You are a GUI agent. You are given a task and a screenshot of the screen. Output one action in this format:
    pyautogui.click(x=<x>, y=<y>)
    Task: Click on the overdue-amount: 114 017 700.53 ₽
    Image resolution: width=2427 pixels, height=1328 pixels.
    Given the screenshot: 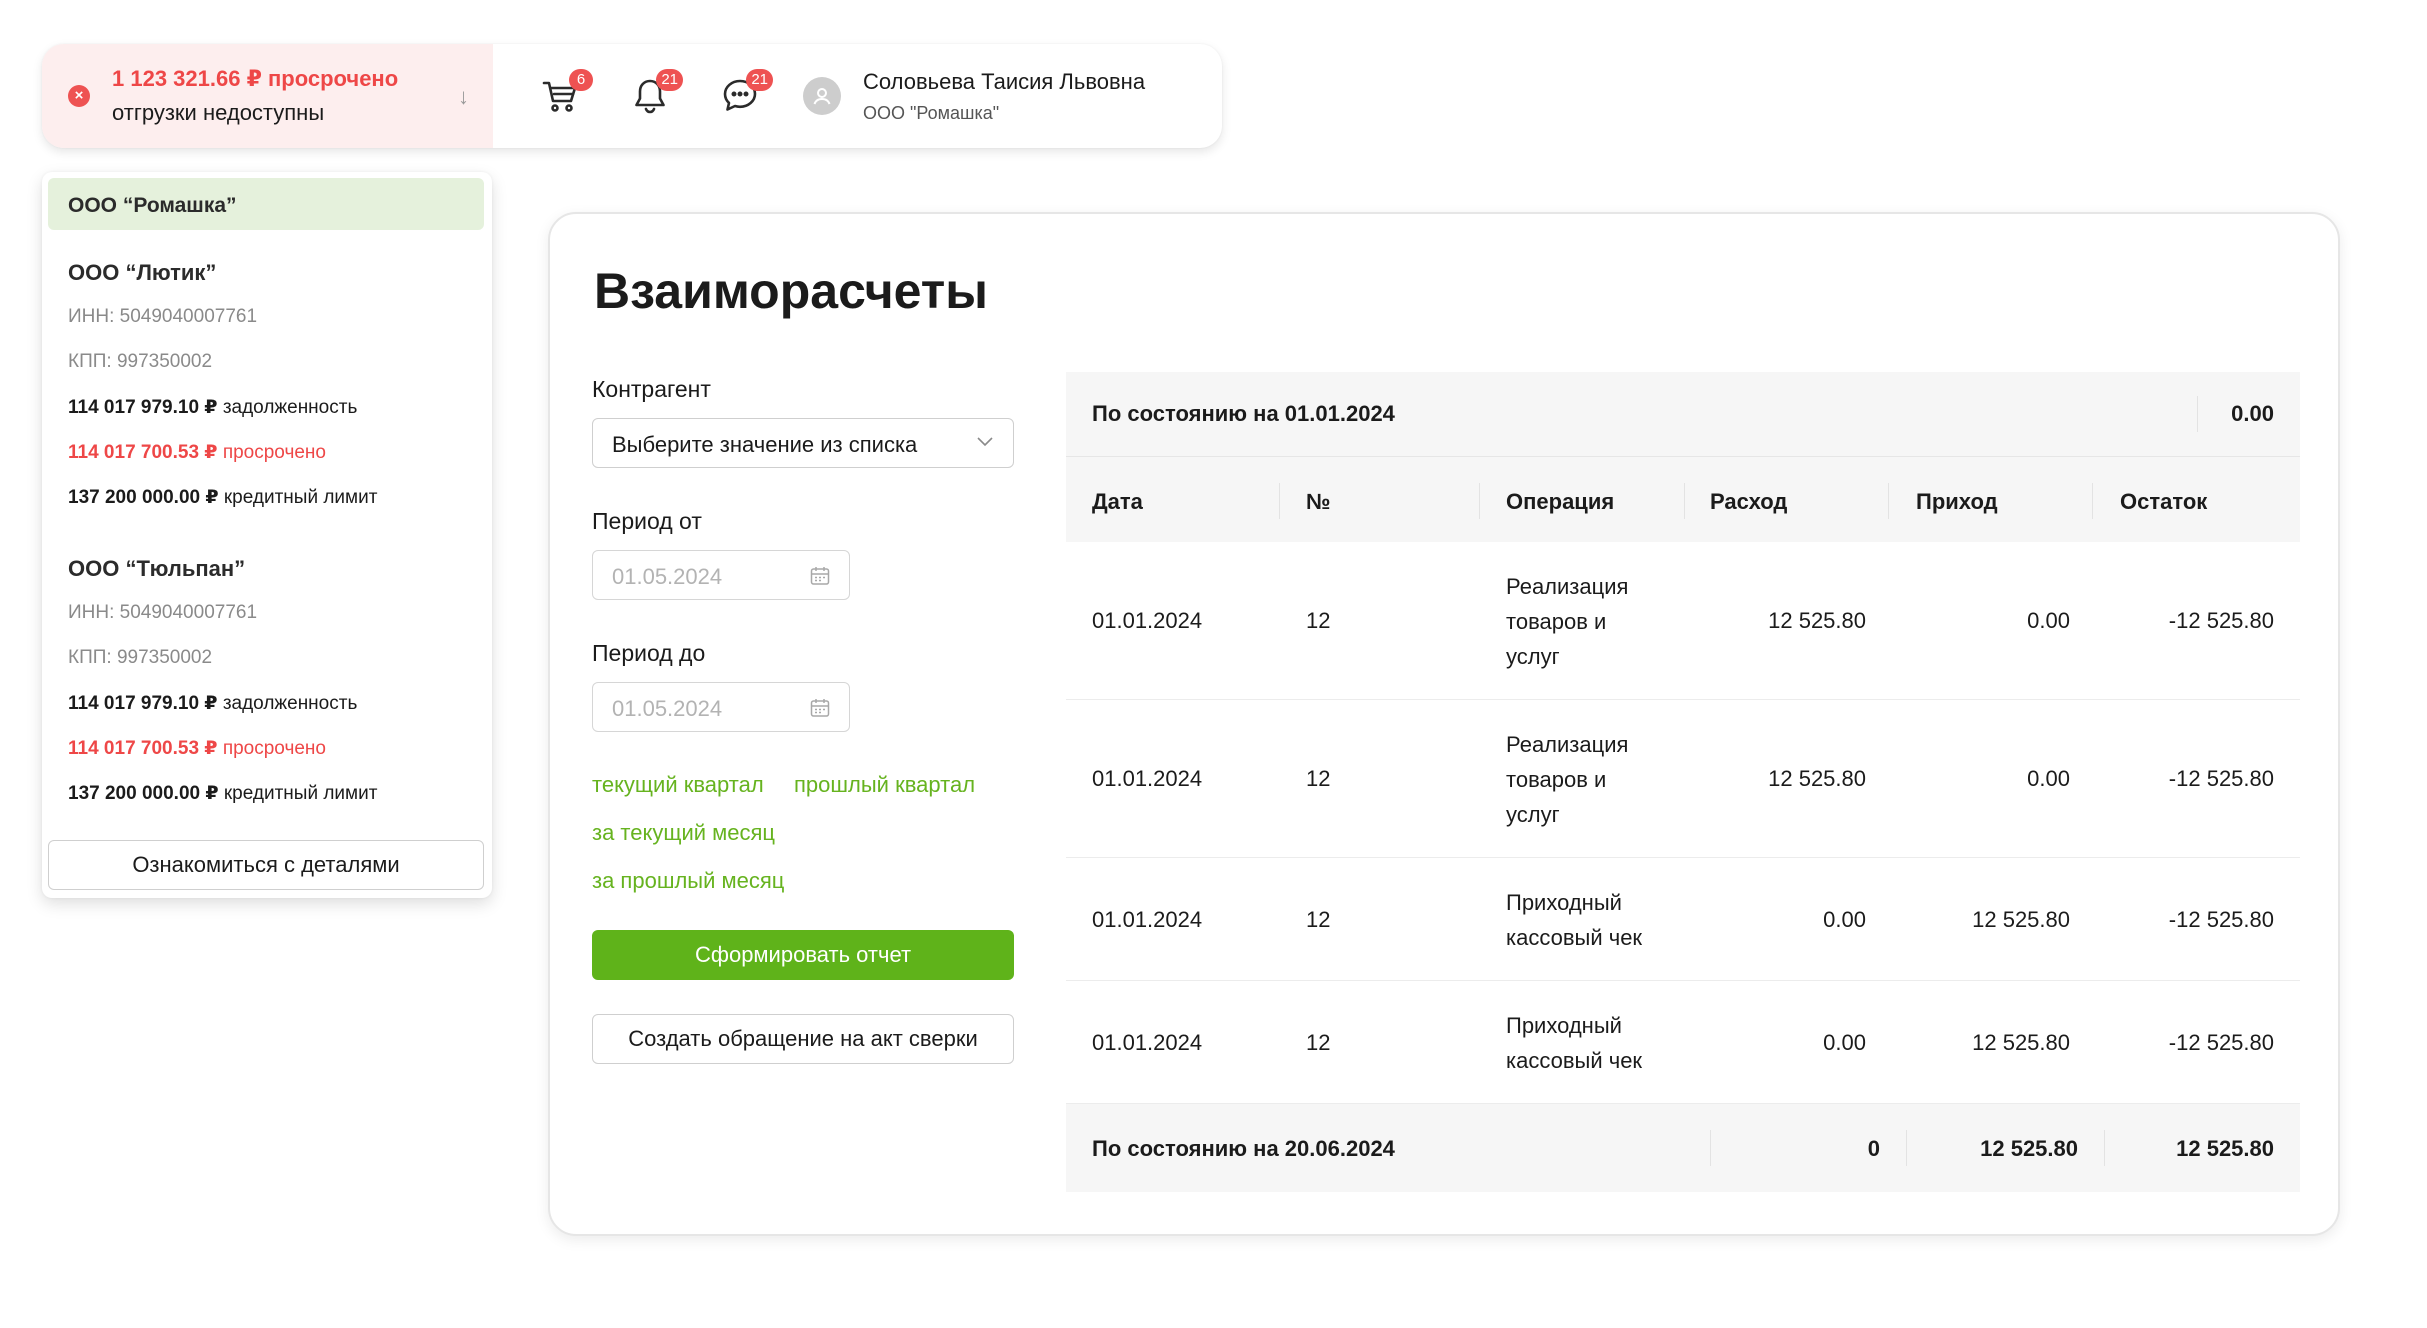 What is the action you would take?
    pyautogui.click(x=143, y=748)
    